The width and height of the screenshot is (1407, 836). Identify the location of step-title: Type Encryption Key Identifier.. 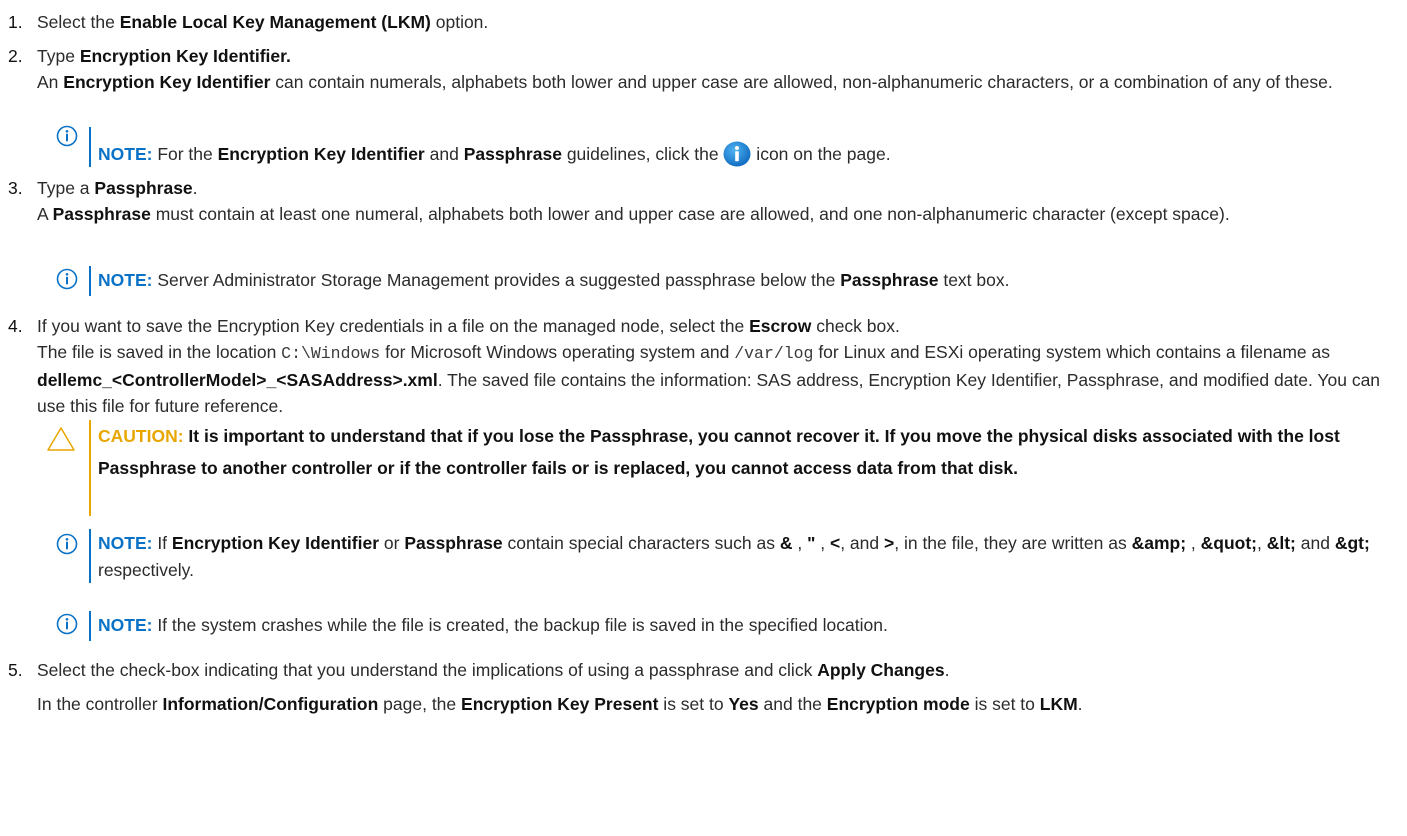
(164, 56).